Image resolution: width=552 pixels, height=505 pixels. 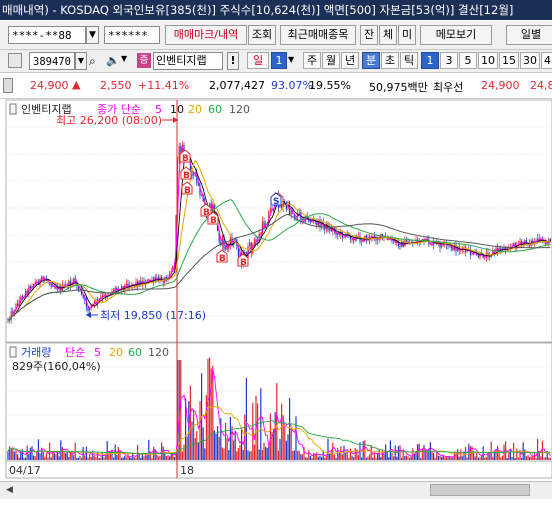 What do you see at coordinates (206, 35) in the screenshot?
I see `trade-mark-tab: 매매마크/내역` at bounding box center [206, 35].